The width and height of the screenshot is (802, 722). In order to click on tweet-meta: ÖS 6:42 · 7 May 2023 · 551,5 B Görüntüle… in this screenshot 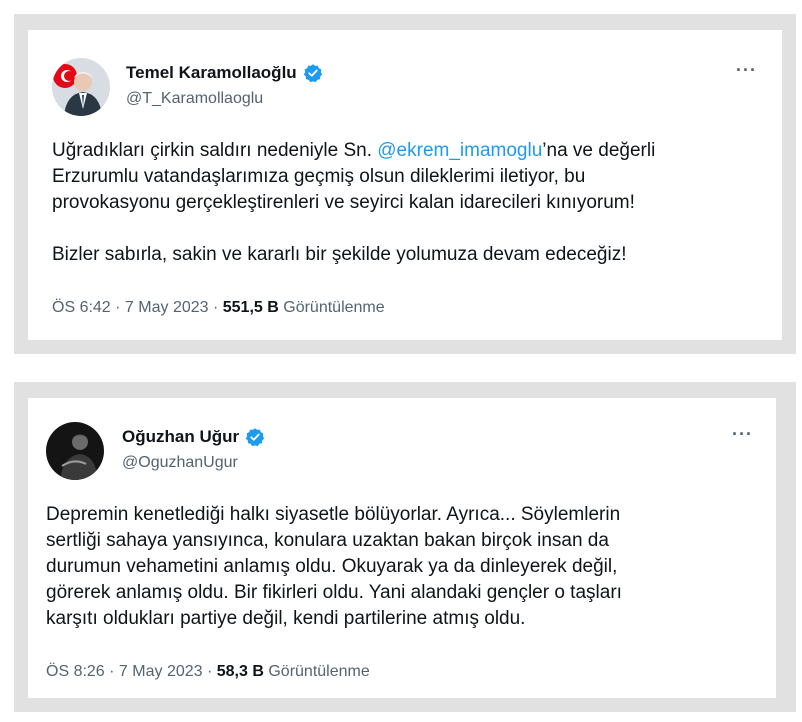, I will do `click(218, 307)`.